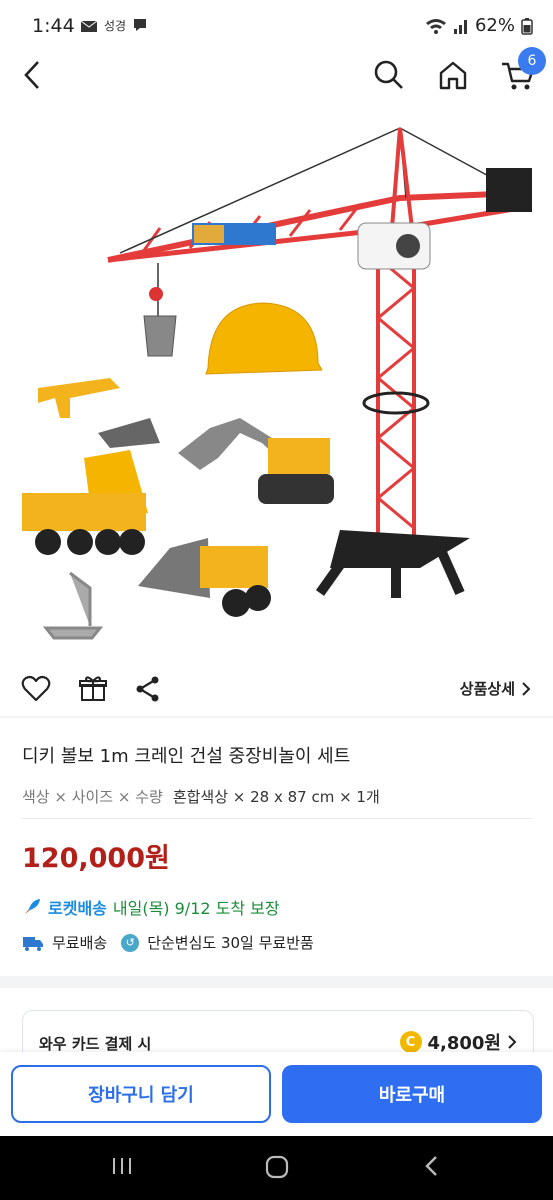 This screenshot has width=553, height=1200. I want to click on truck-icon, so click(33, 943).